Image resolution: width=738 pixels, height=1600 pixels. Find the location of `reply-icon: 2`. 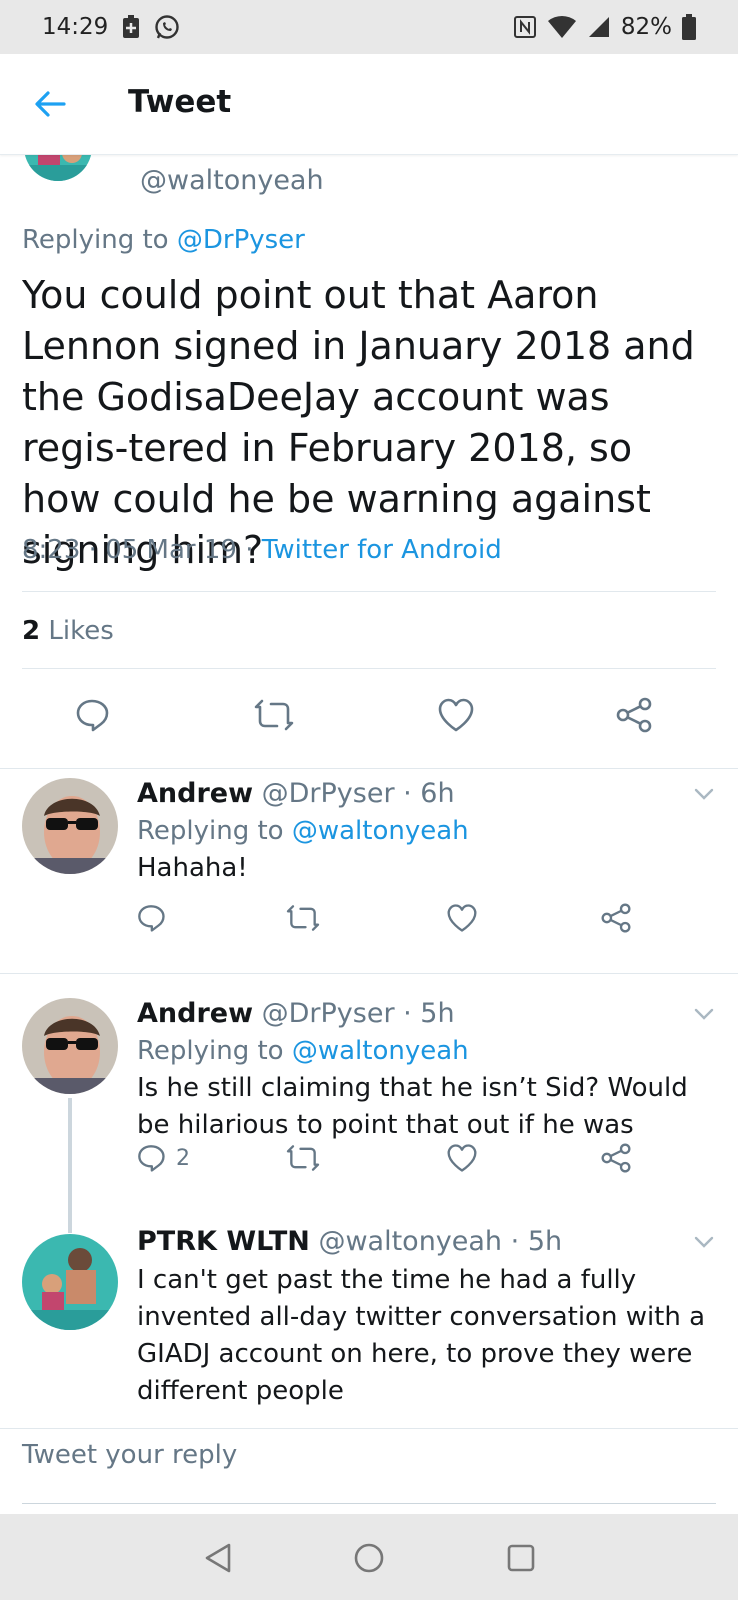

reply-icon: 2 is located at coordinates (163, 1158).